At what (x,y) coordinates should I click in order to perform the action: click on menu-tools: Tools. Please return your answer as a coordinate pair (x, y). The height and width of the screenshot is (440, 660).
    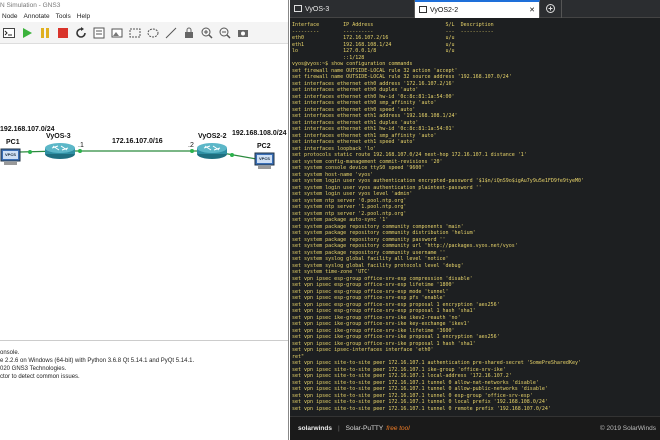
    Looking at the image, I should click on (63, 17).